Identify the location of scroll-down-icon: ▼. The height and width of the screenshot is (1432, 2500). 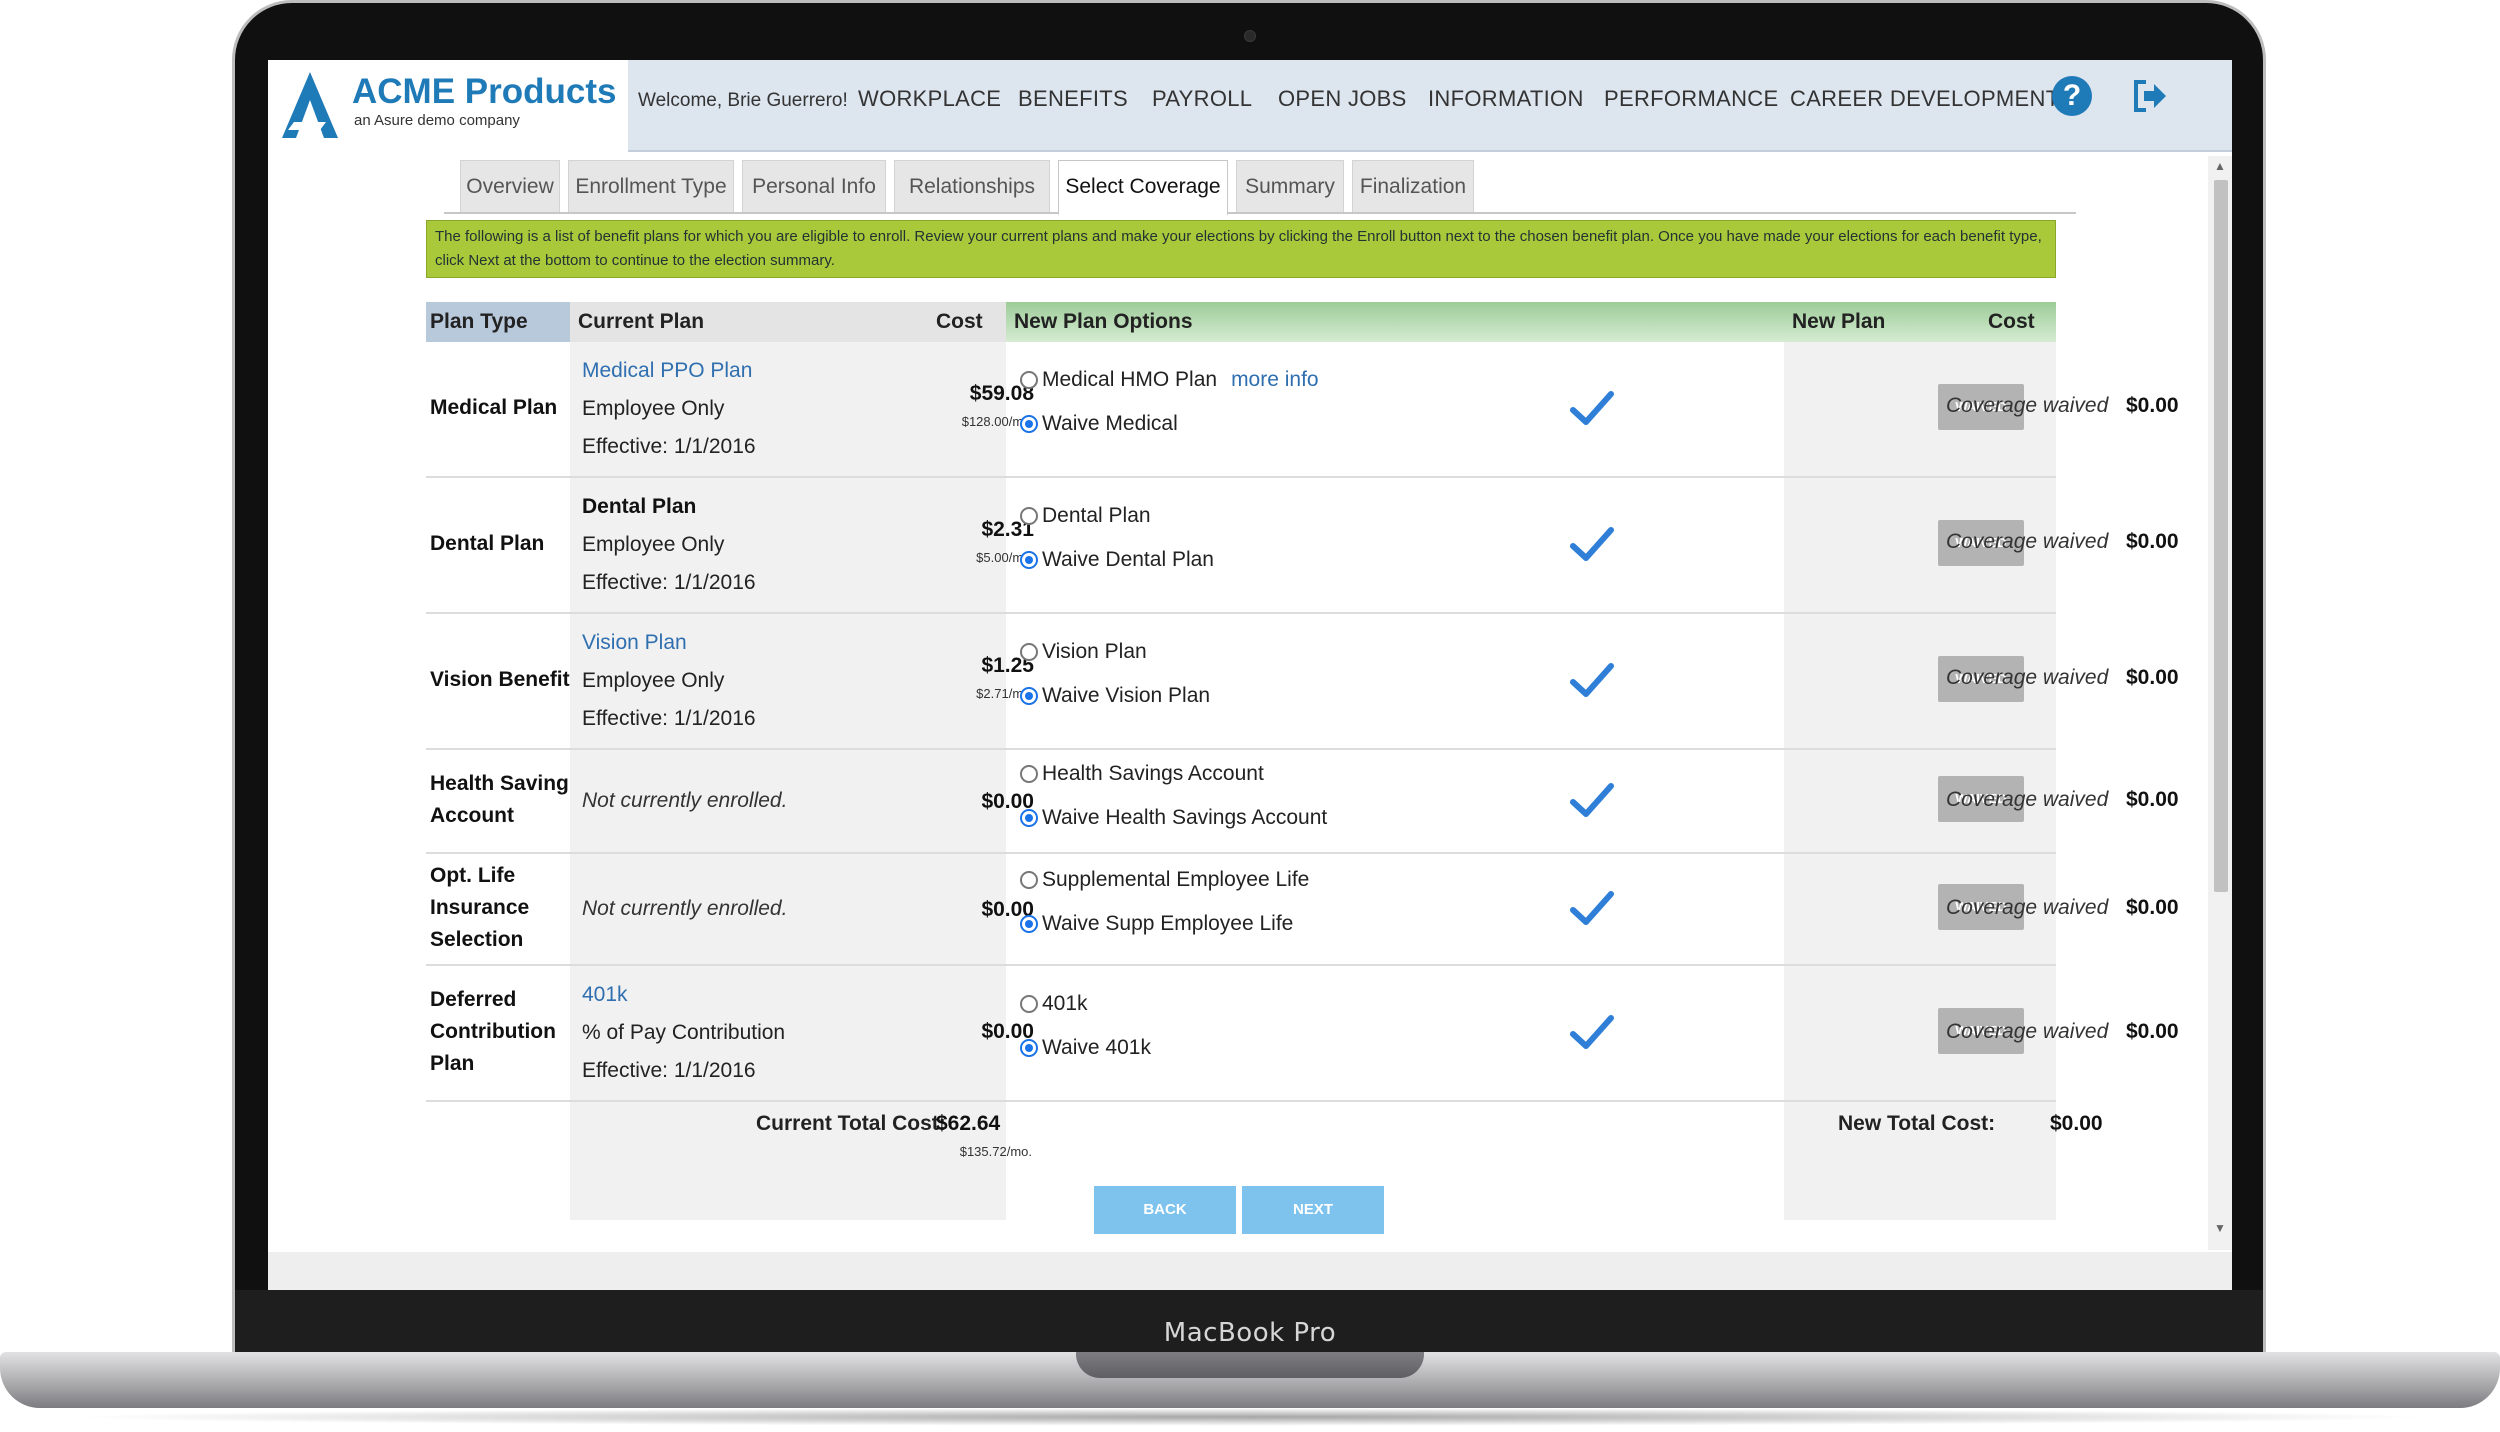
(2220, 1228).